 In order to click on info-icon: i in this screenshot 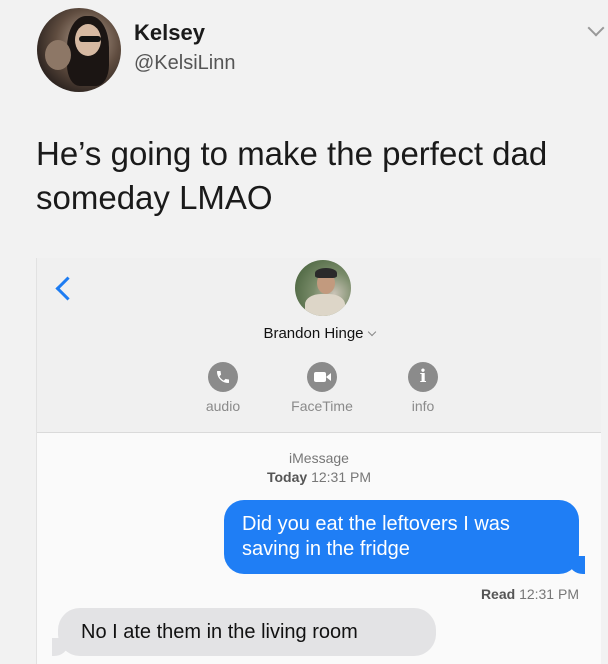, I will do `click(423, 377)`.